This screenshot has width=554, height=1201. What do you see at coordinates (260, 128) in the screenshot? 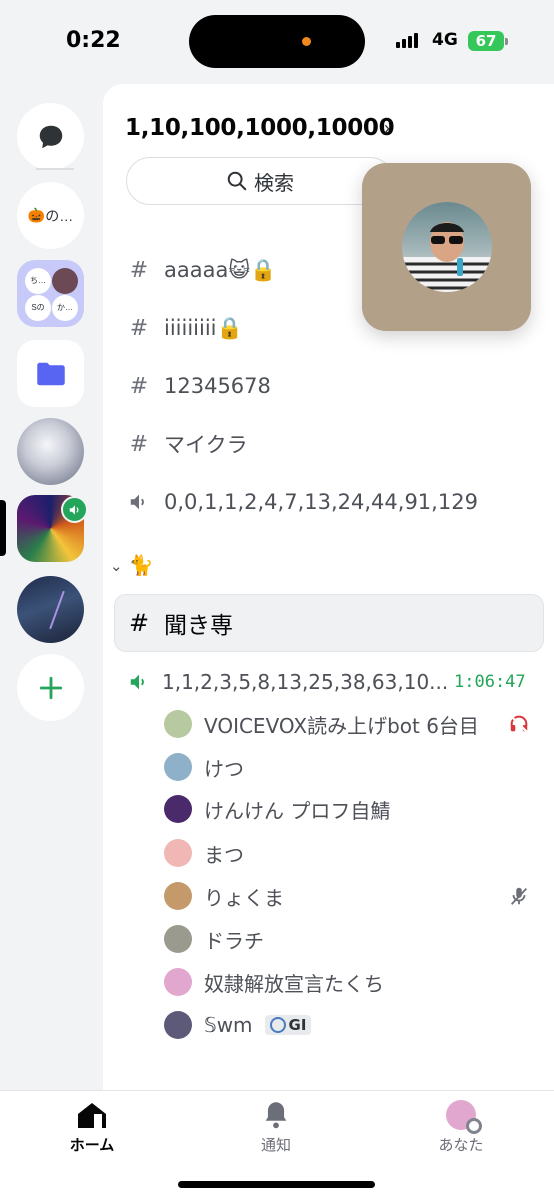
I see `server-name: 1,10,100,1000,10000` at bounding box center [260, 128].